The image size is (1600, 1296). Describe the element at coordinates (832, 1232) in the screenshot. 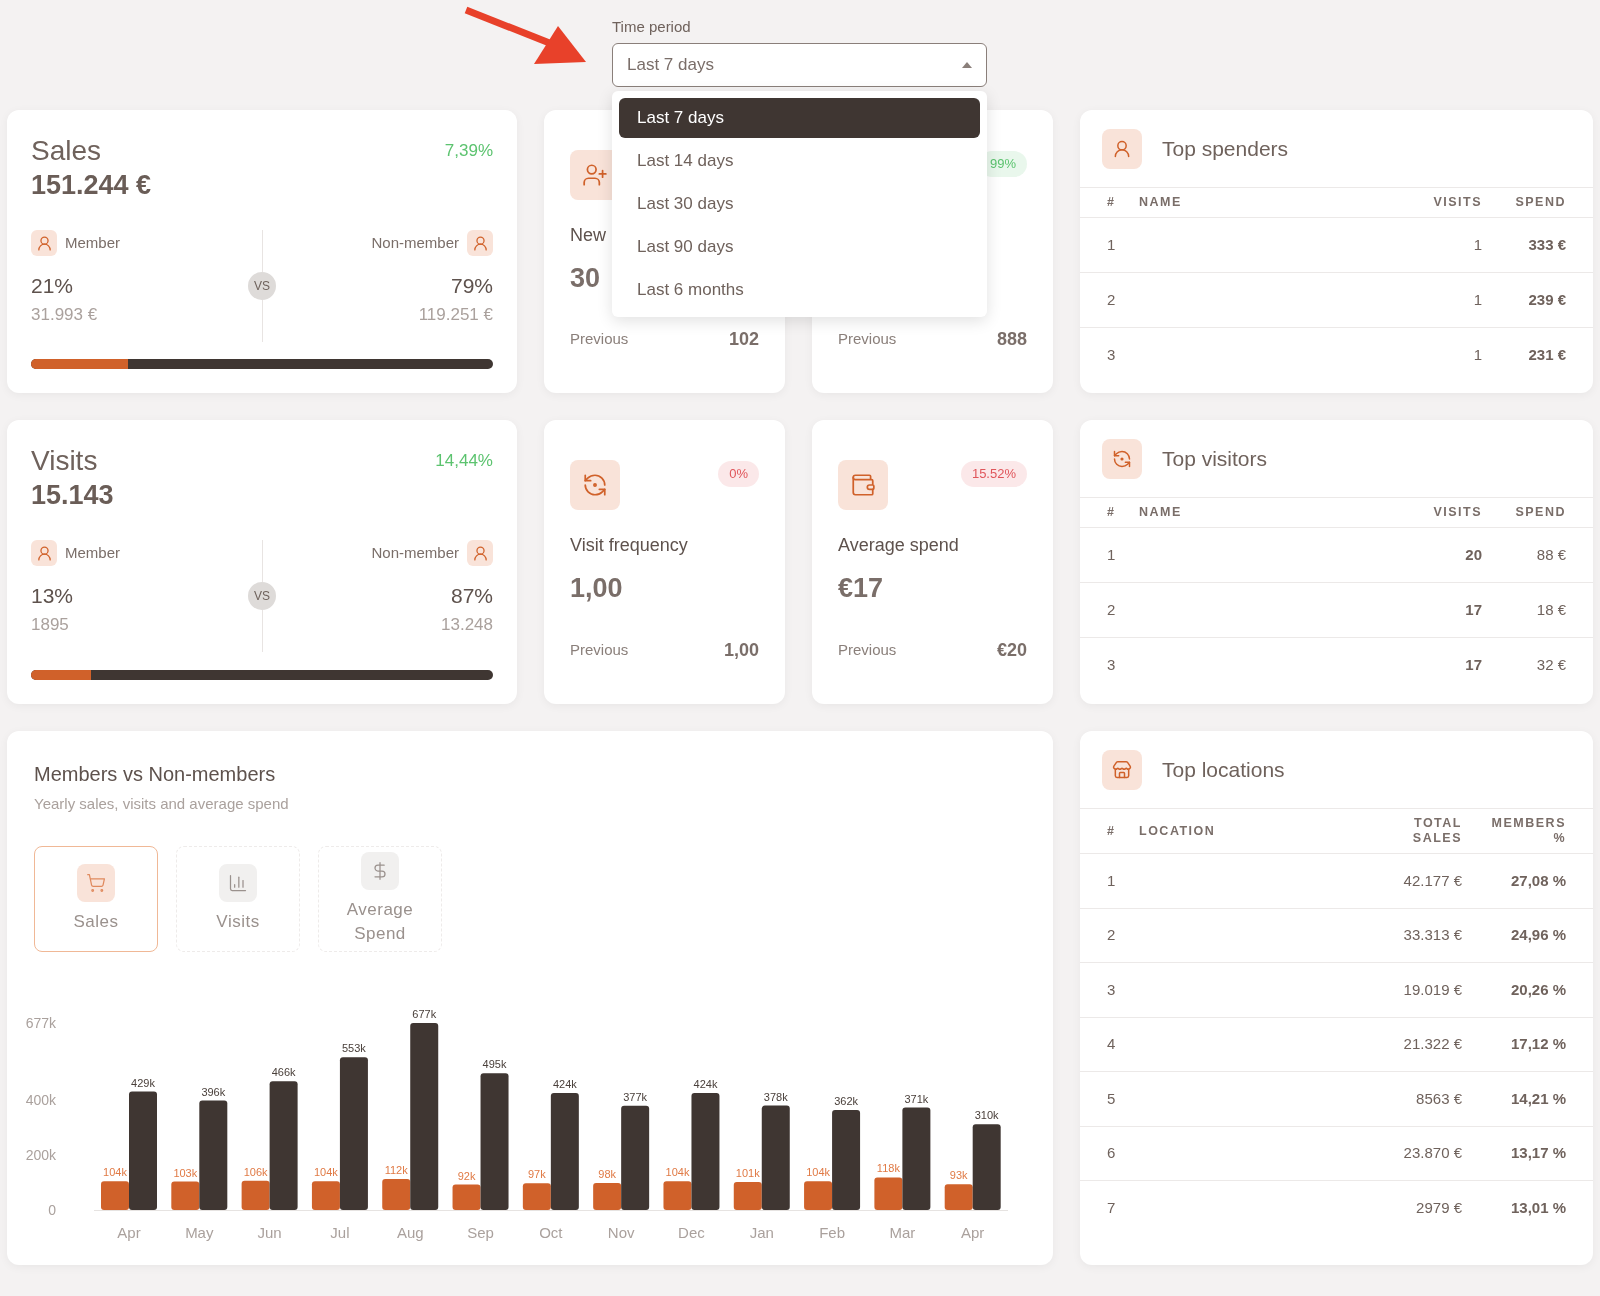

I see `x-axis-label: Feb` at that location.